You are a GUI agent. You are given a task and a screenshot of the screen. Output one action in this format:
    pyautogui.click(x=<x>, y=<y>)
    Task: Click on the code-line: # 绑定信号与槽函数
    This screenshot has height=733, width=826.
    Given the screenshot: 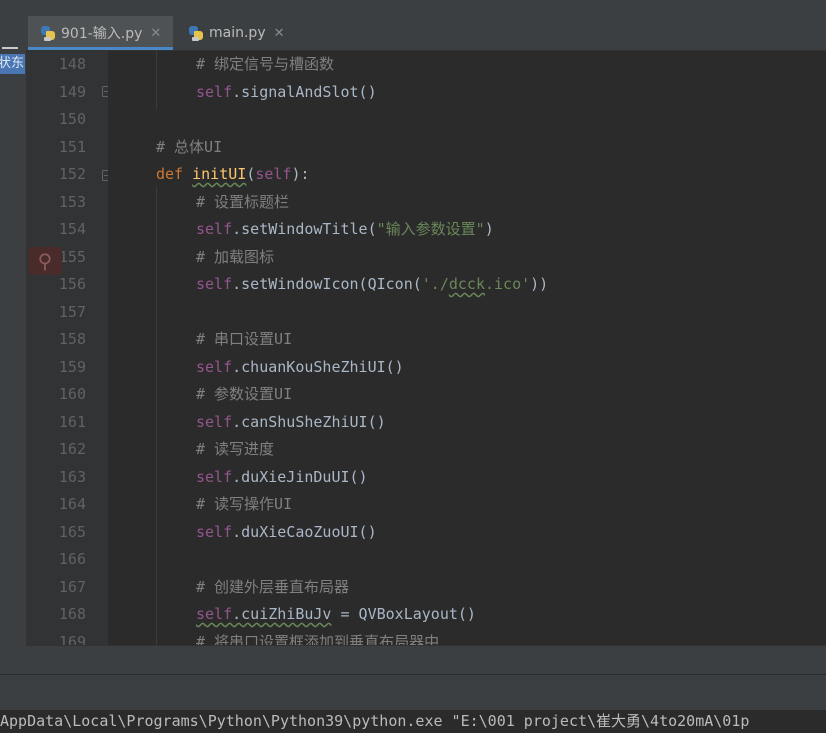 What is the action you would take?
    pyautogui.click(x=265, y=64)
    